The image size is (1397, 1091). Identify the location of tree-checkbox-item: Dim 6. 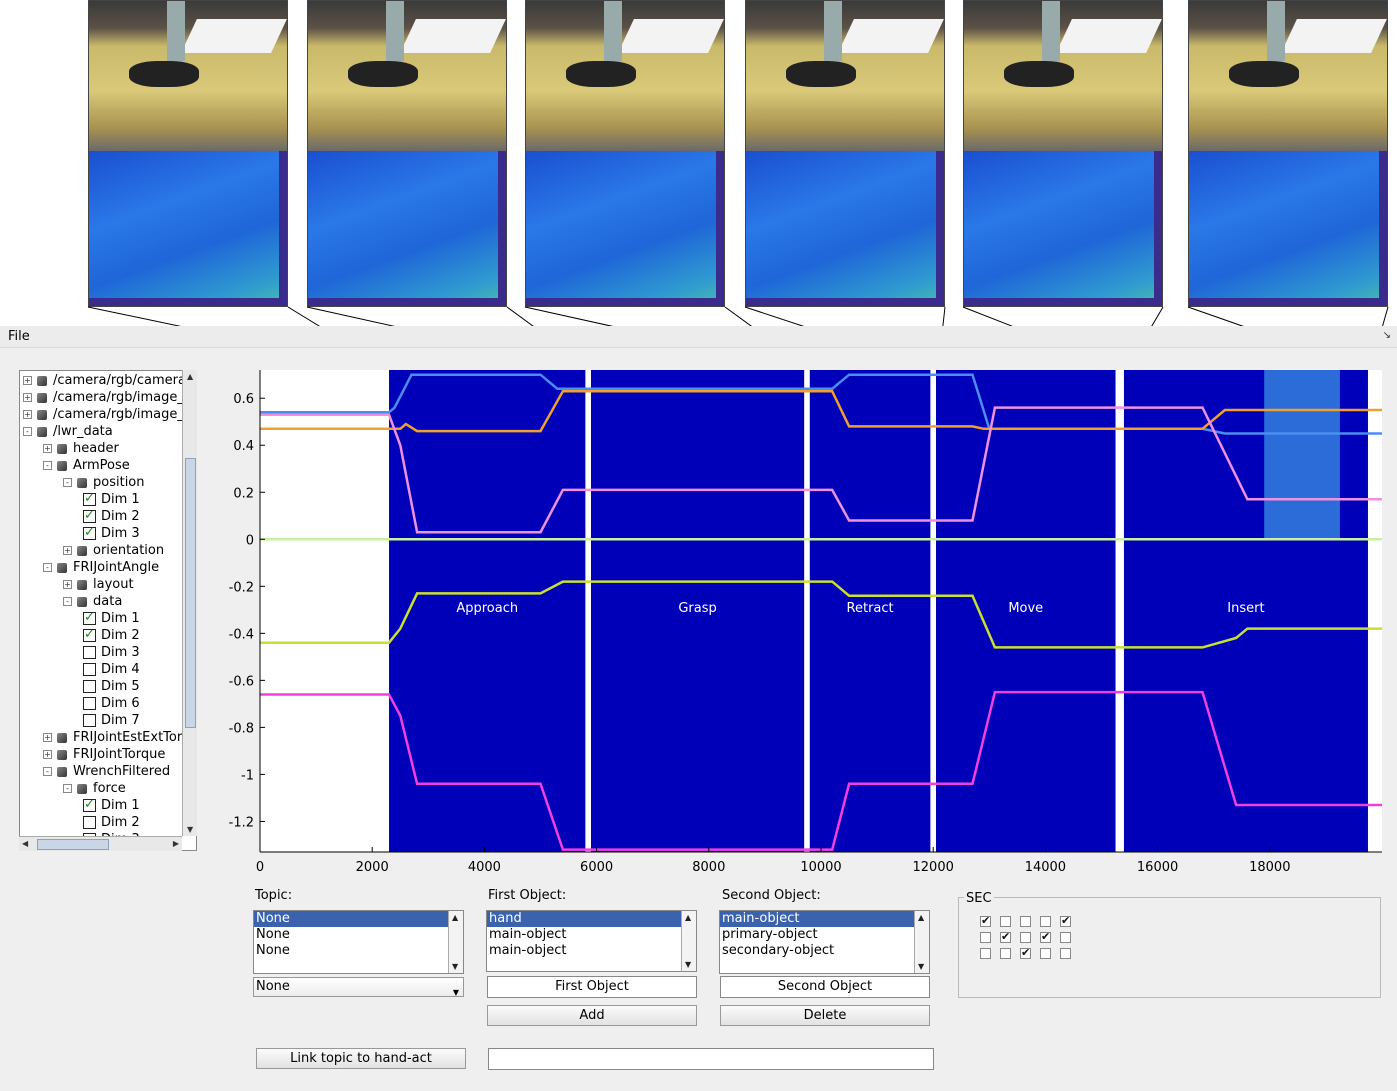
(111, 703).